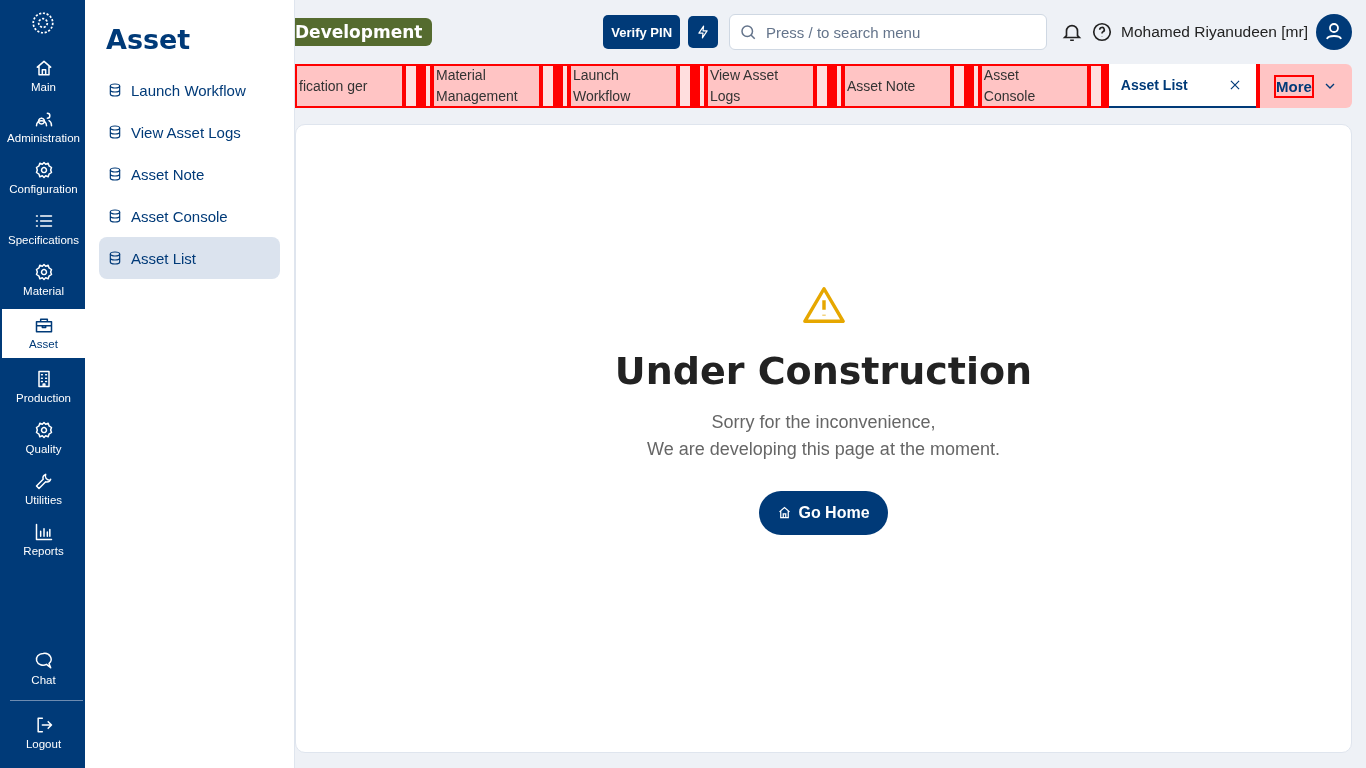 This screenshot has width=1366, height=768. Describe the element at coordinates (1214, 32) in the screenshot. I see `user-name: Mohamed Riyanudeen [mr]` at that location.